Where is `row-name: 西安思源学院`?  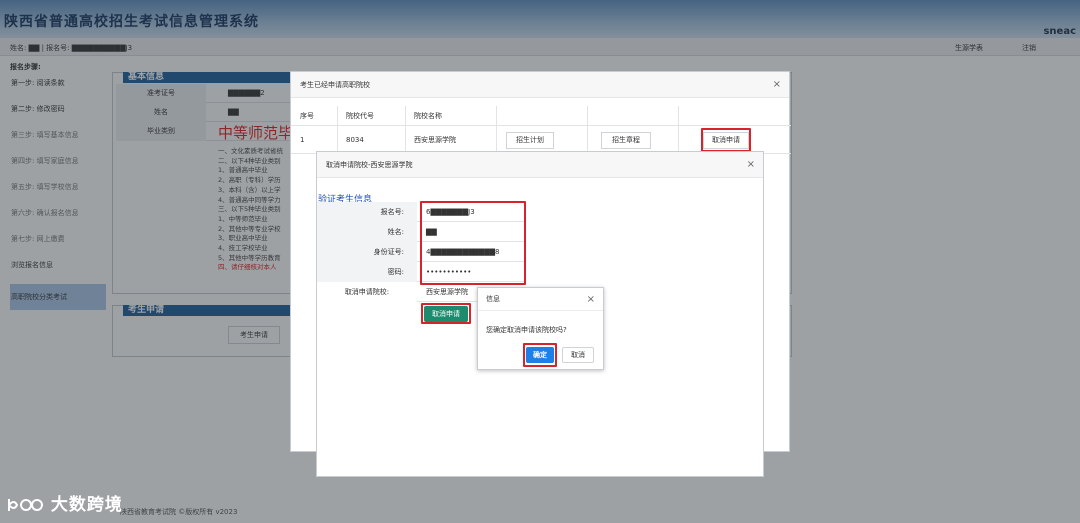 row-name: 西安思源学院 is located at coordinates (435, 140).